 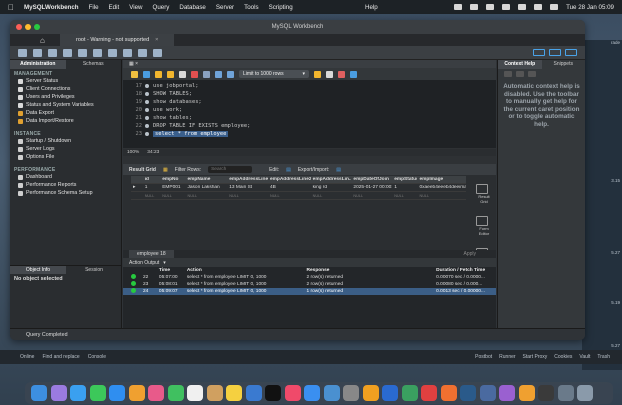 What do you see at coordinates (192, 7) in the screenshot?
I see `menu-database: Database` at bounding box center [192, 7].